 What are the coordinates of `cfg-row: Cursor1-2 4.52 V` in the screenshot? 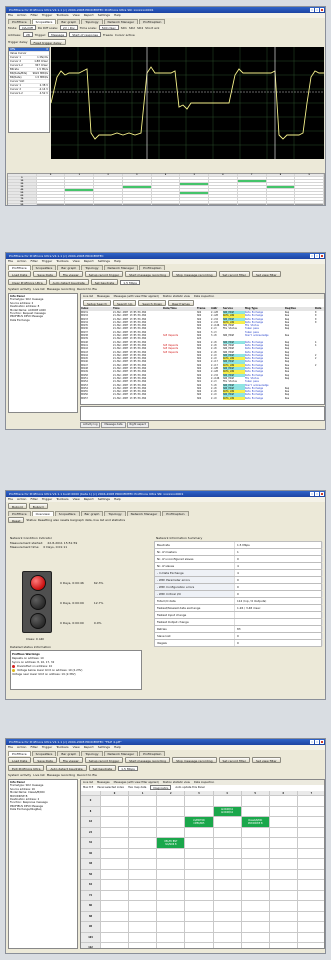 It's located at (29, 94).